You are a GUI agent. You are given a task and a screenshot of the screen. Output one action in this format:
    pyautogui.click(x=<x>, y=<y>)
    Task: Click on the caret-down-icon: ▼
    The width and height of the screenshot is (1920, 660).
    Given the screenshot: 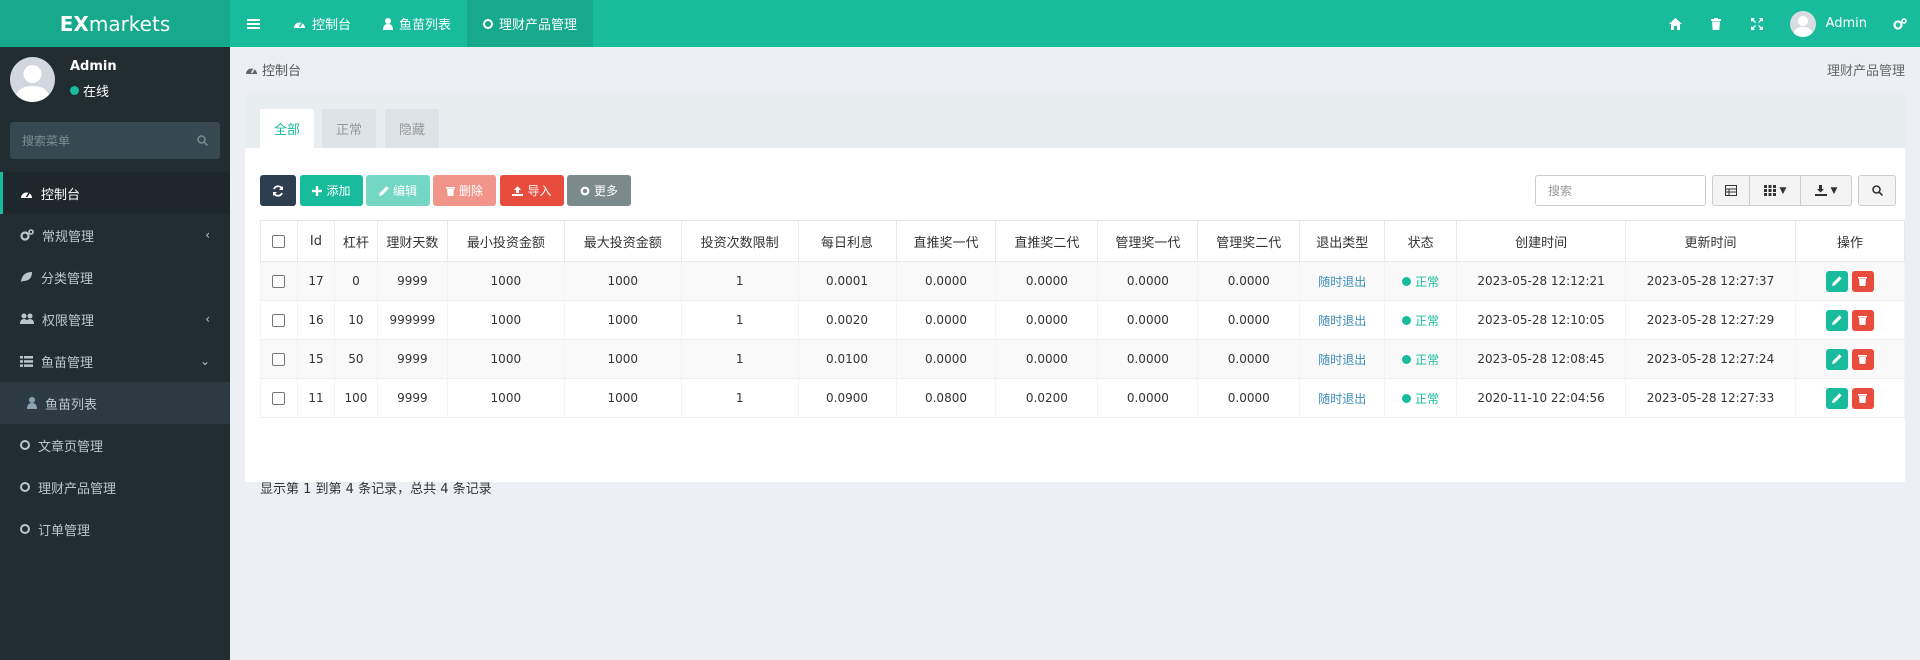 What is the action you would take?
    pyautogui.click(x=1783, y=190)
    